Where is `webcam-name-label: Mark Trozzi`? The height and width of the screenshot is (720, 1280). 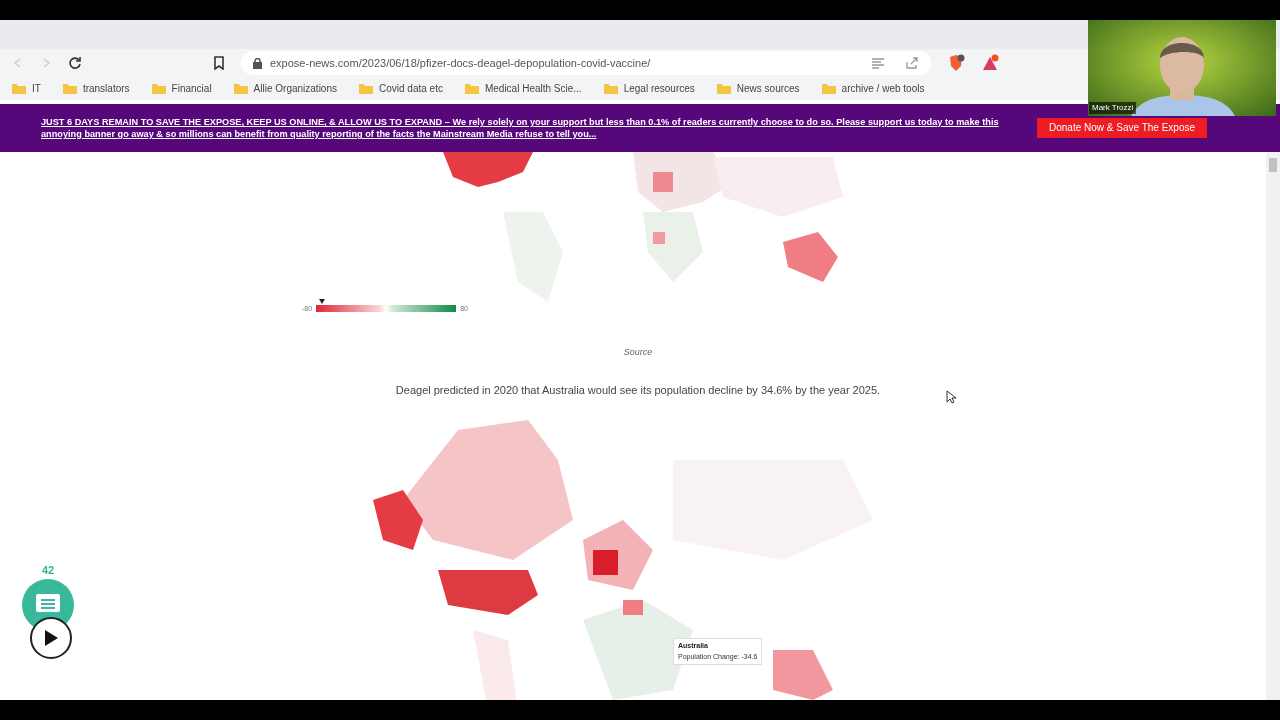
webcam-name-label: Mark Trozzi is located at coordinates (1113, 108).